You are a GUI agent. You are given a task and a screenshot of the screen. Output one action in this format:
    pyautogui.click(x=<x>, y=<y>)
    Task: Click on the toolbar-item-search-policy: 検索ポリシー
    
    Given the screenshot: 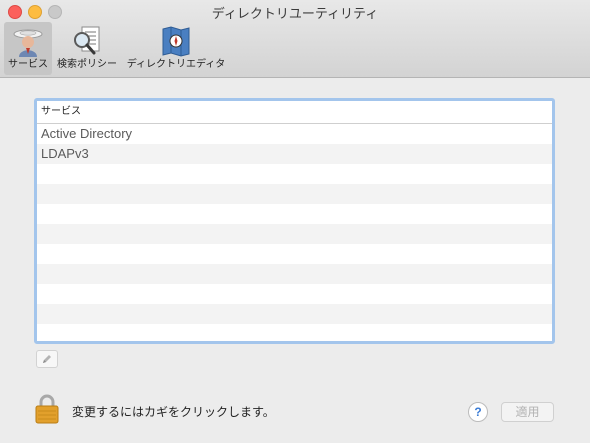 What is the action you would take?
    pyautogui.click(x=87, y=48)
    